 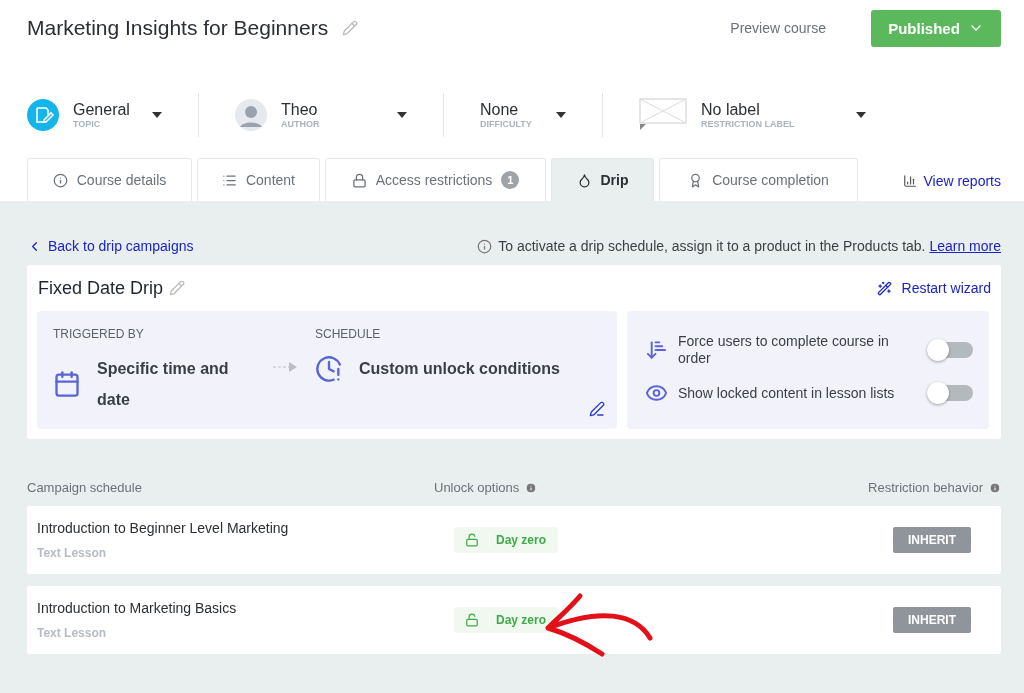 I want to click on count-badge: 1, so click(x=510, y=180).